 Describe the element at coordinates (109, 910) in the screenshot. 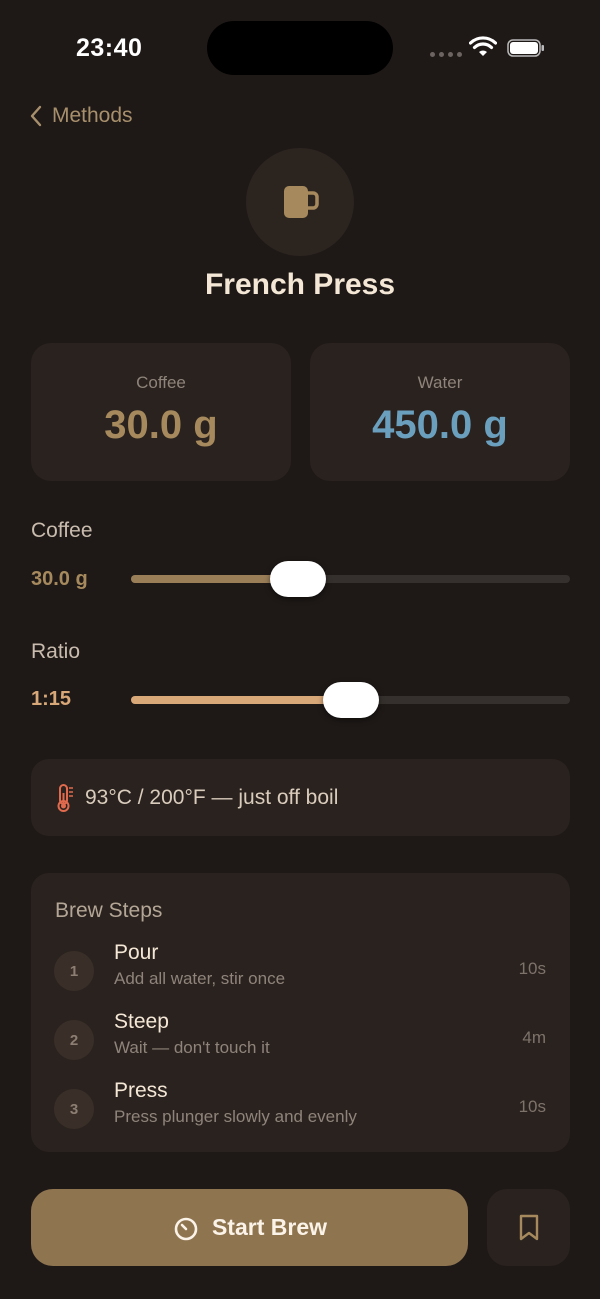

I see `brew-steps-title: Brew Steps` at that location.